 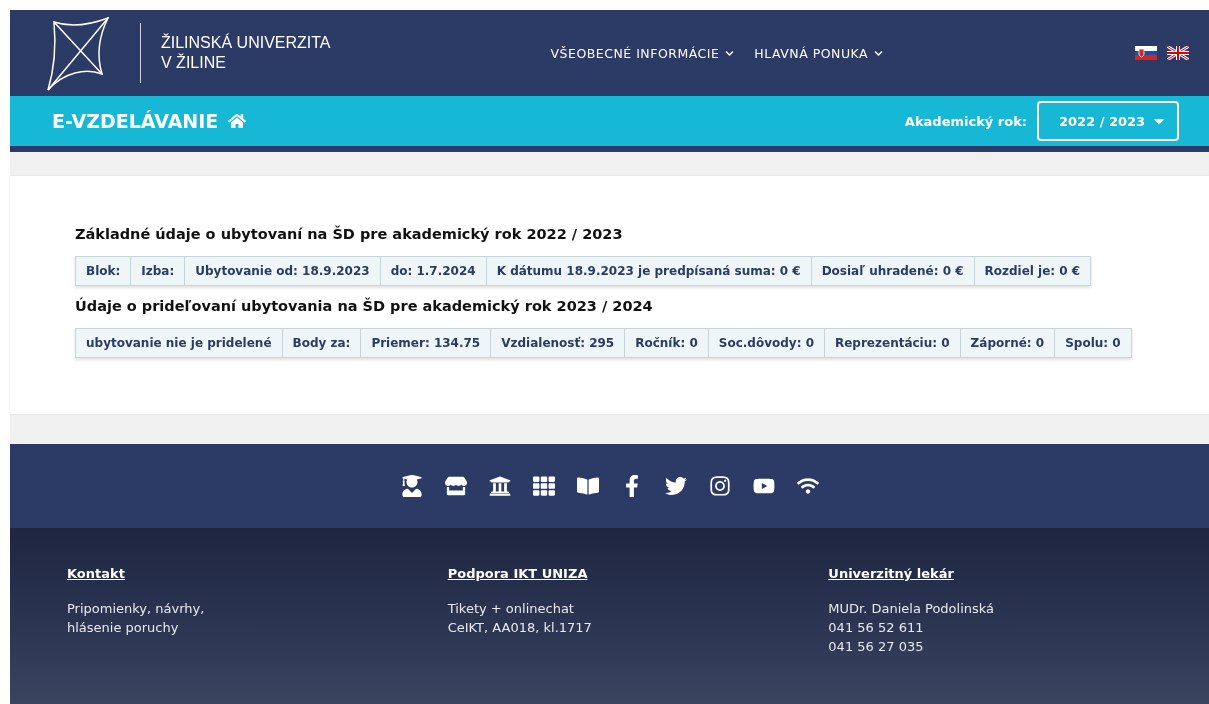 What do you see at coordinates (321, 343) in the screenshot?
I see `table-cell: Body za:` at bounding box center [321, 343].